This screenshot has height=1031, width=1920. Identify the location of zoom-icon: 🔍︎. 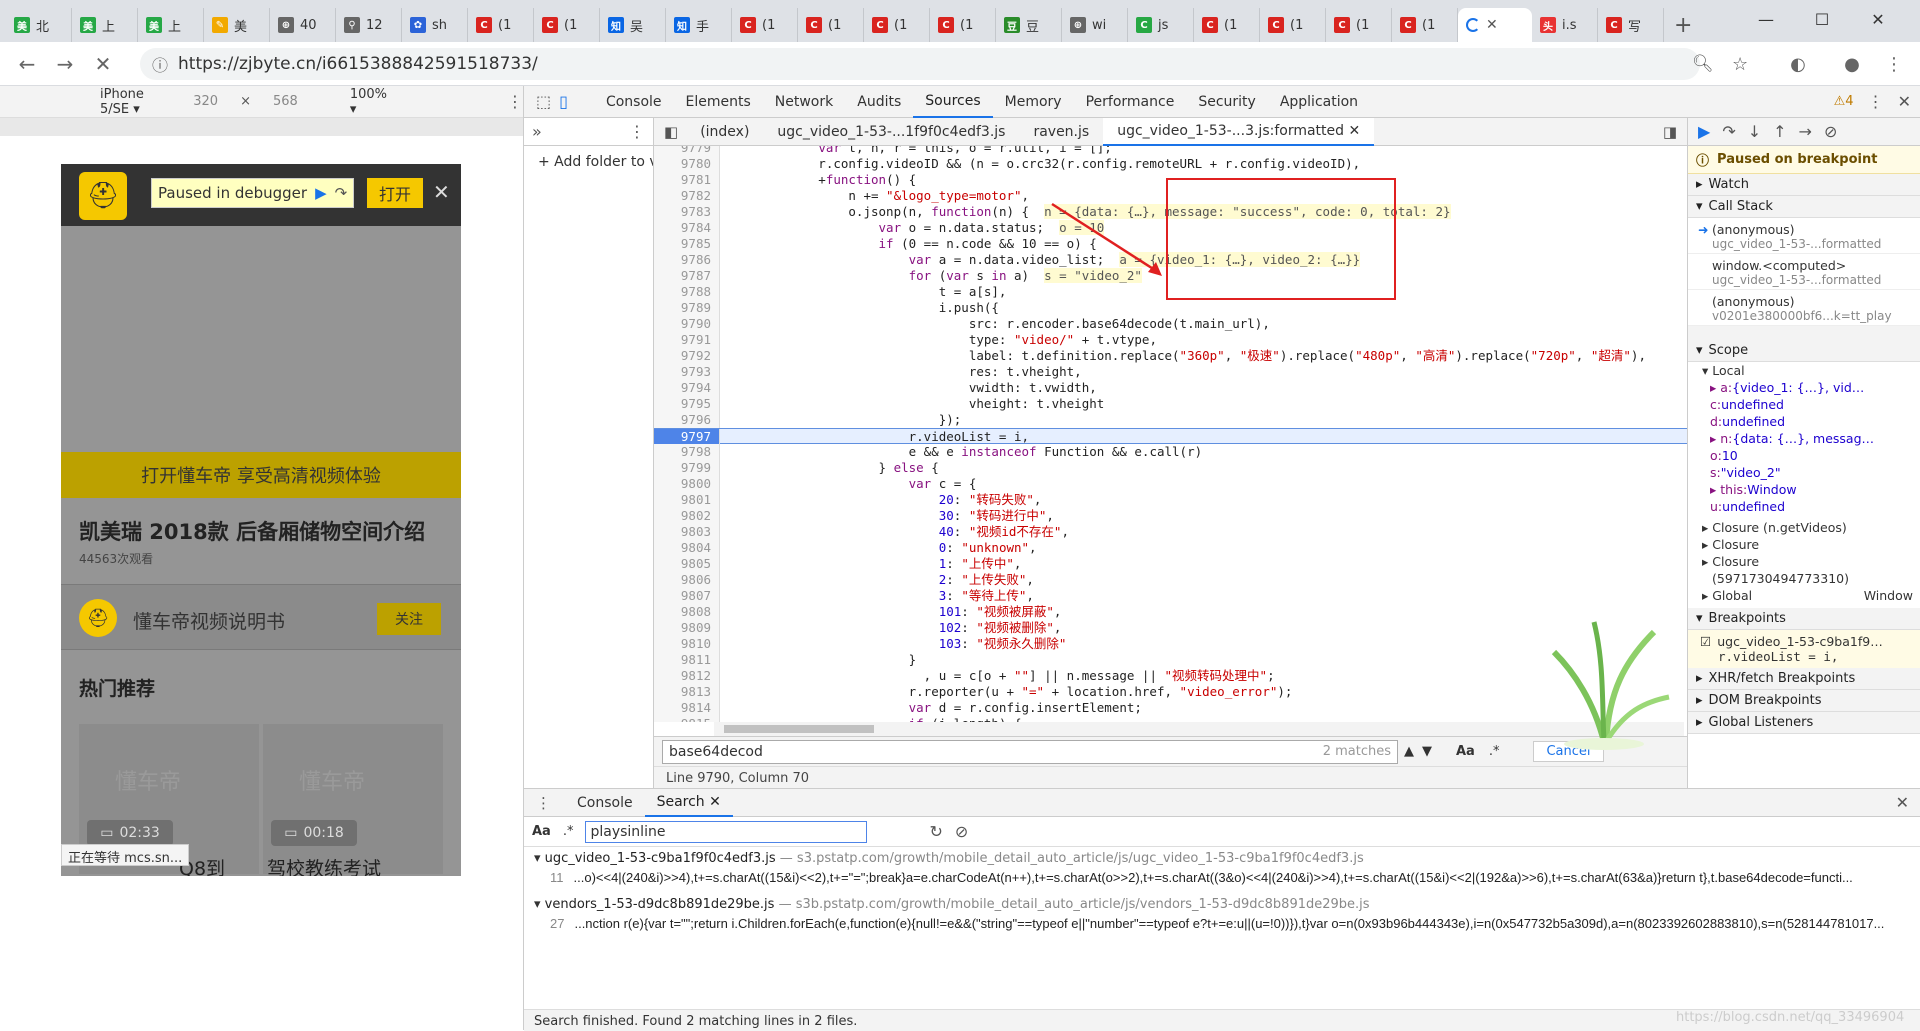
(1703, 64).